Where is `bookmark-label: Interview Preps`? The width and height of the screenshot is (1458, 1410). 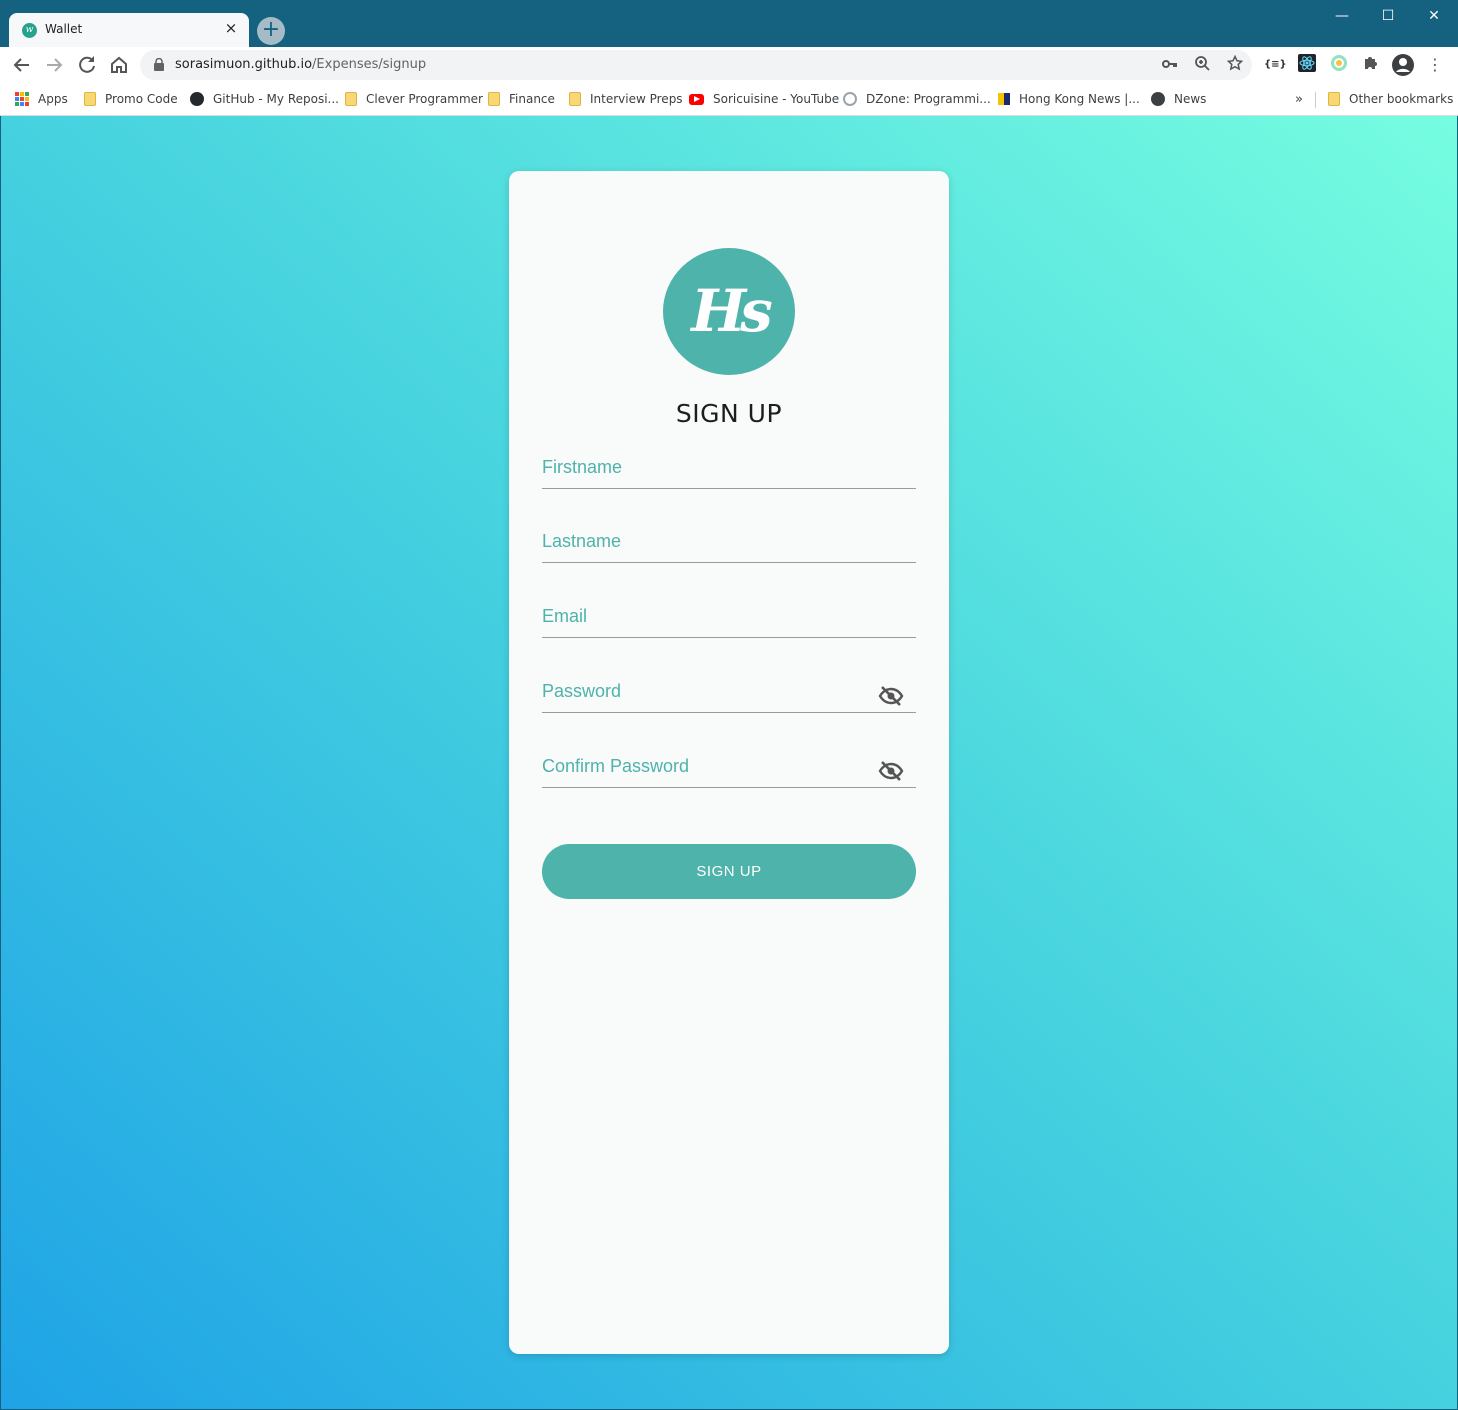
bookmark-label: Interview Preps is located at coordinates (636, 99).